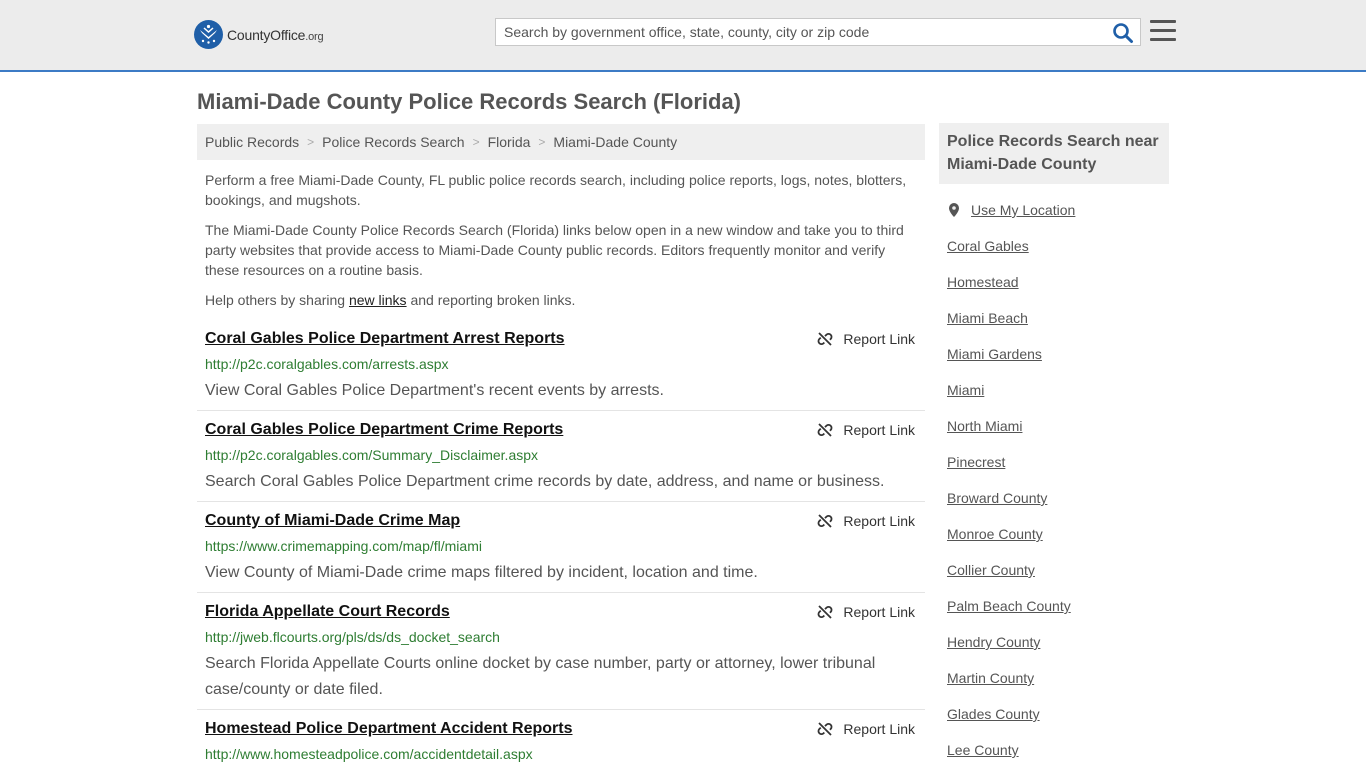 The height and width of the screenshot is (768, 1366). I want to click on sidebar-link-collier-county: Collier County, so click(991, 570).